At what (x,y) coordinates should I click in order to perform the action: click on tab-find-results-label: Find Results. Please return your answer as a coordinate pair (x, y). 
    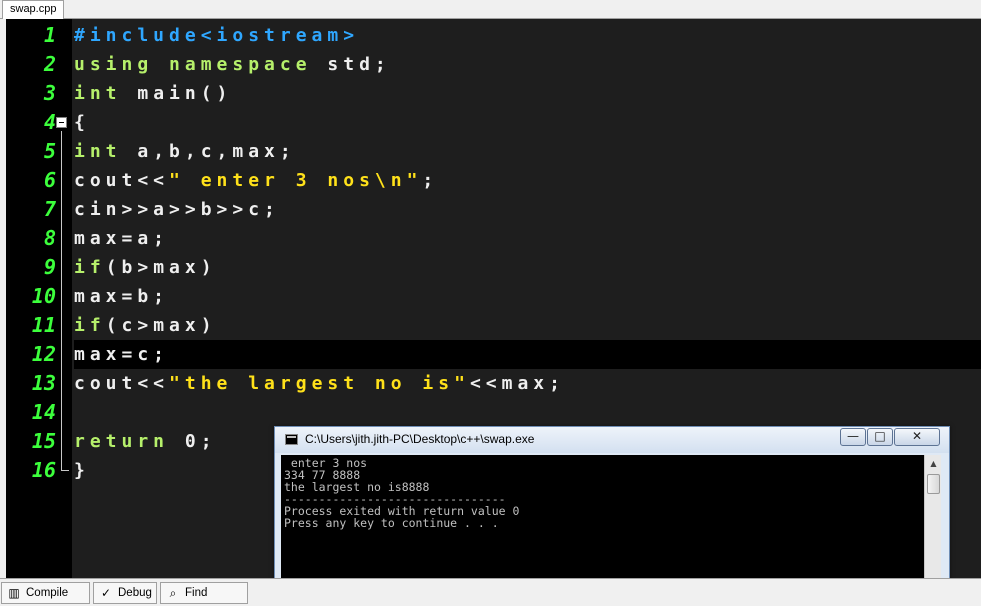
    Looking at the image, I should click on (196, 593).